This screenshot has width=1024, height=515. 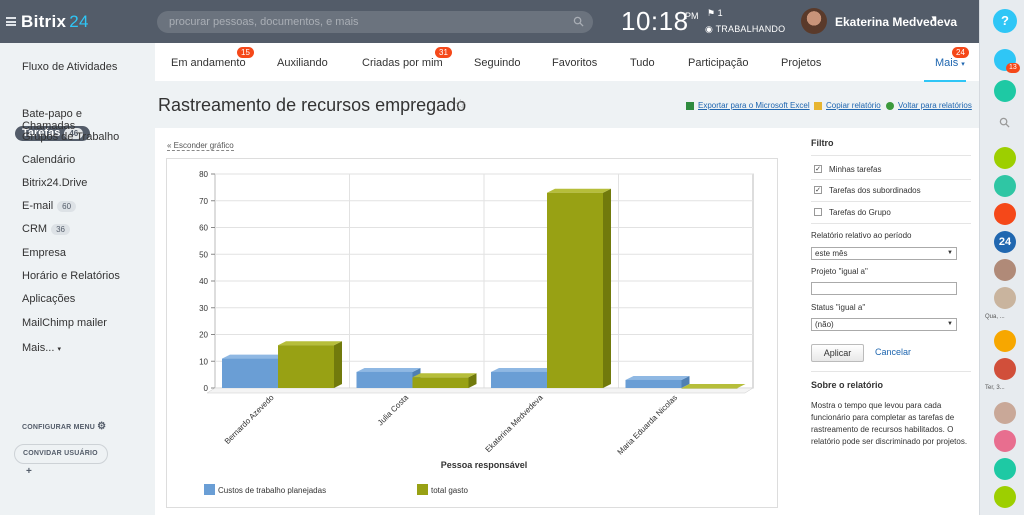 What do you see at coordinates (497, 63) in the screenshot?
I see `tab-following: Seguindo` at bounding box center [497, 63].